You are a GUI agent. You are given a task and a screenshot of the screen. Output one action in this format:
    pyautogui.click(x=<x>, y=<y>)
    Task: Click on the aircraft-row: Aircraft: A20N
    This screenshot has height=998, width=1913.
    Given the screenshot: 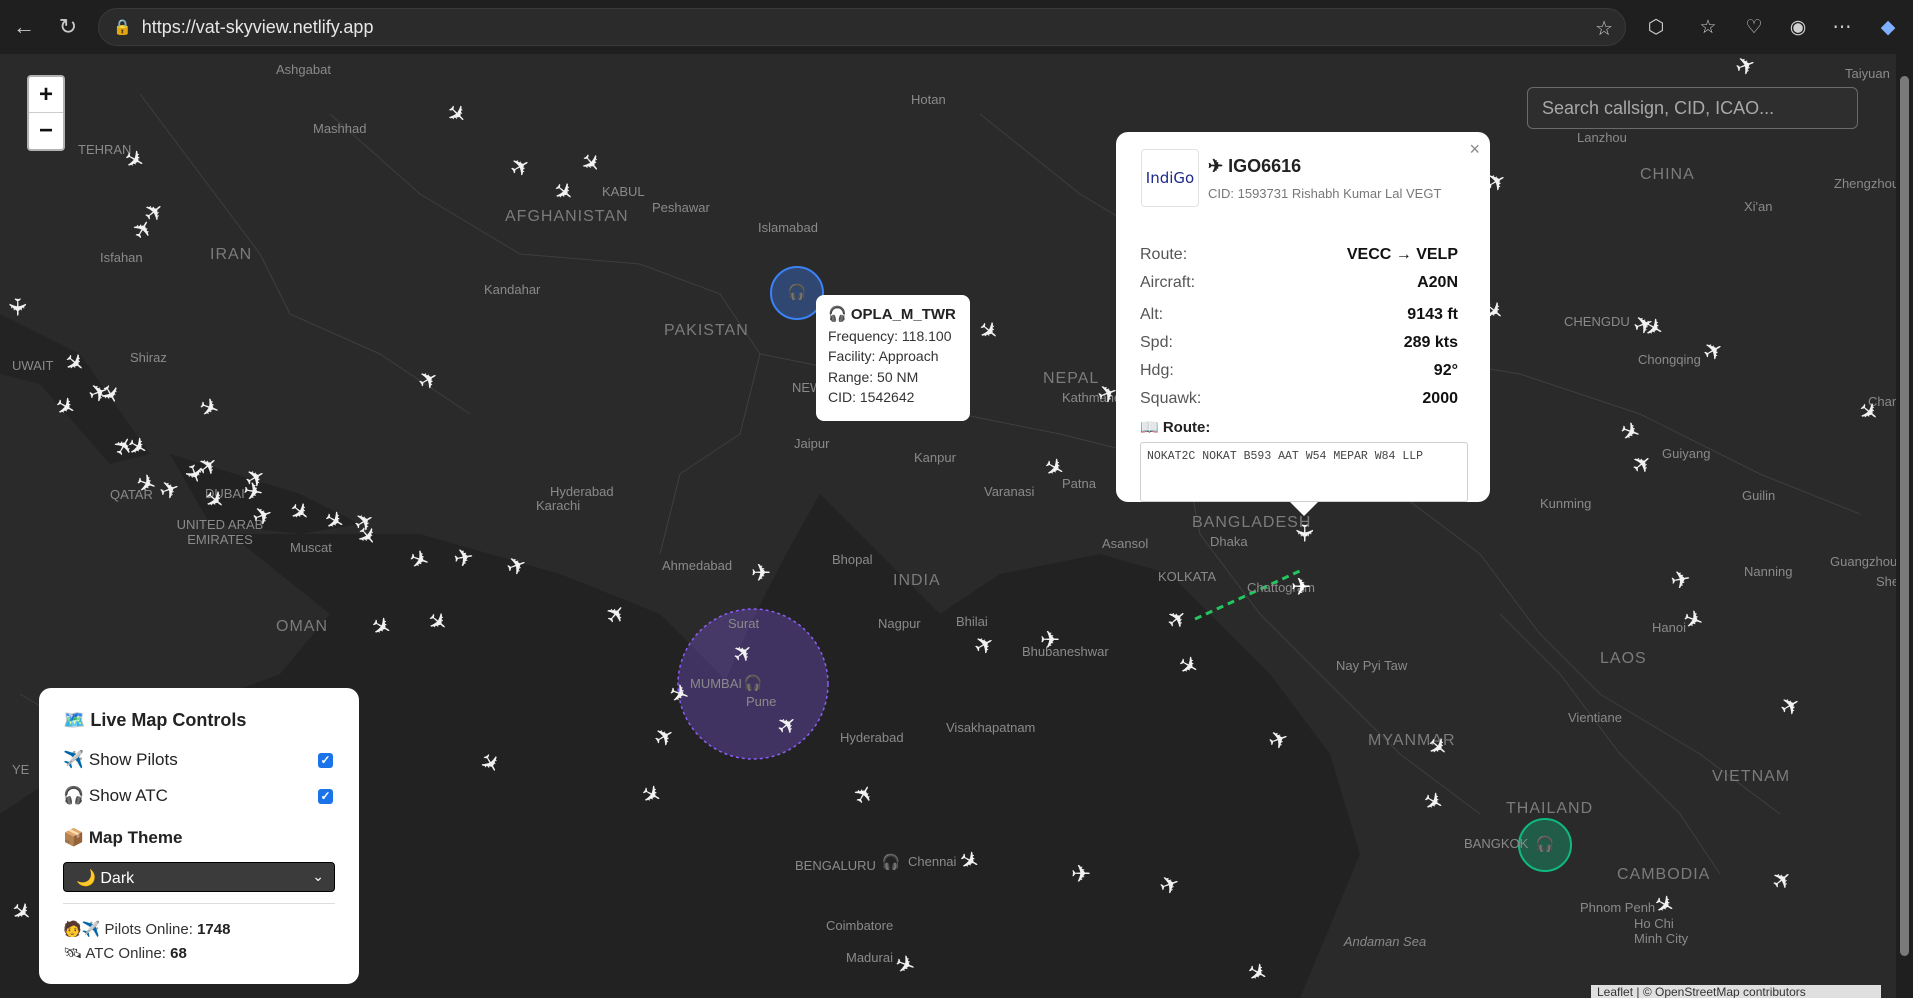 What is the action you would take?
    pyautogui.click(x=1299, y=283)
    